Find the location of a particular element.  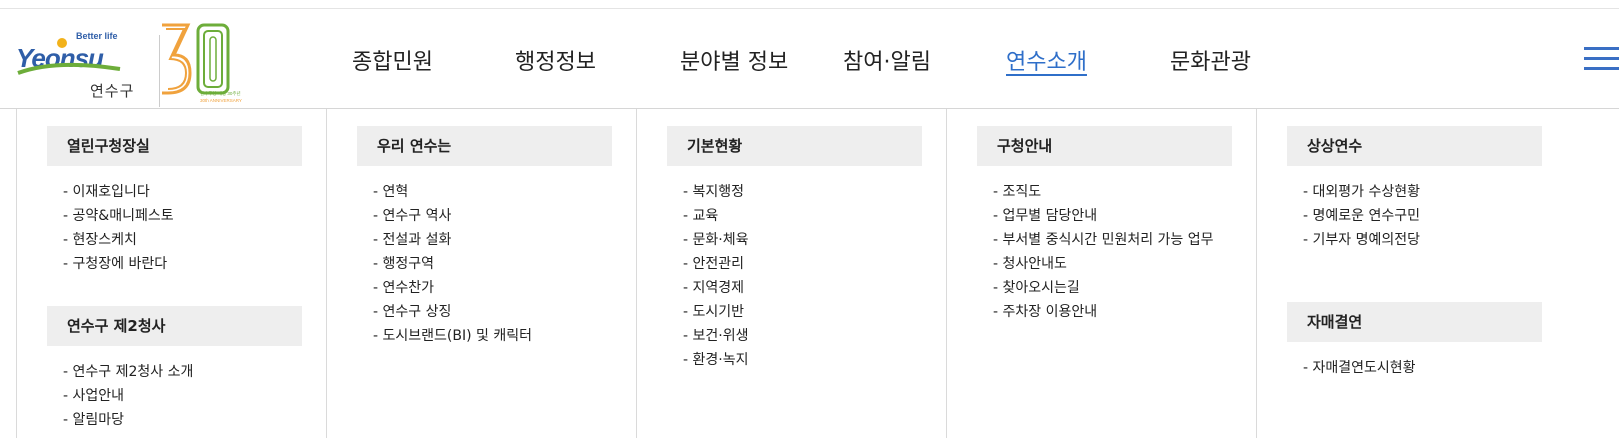

menu-link: 부서별 중식시간 민원처리 가능 업무 is located at coordinates (1112, 240).